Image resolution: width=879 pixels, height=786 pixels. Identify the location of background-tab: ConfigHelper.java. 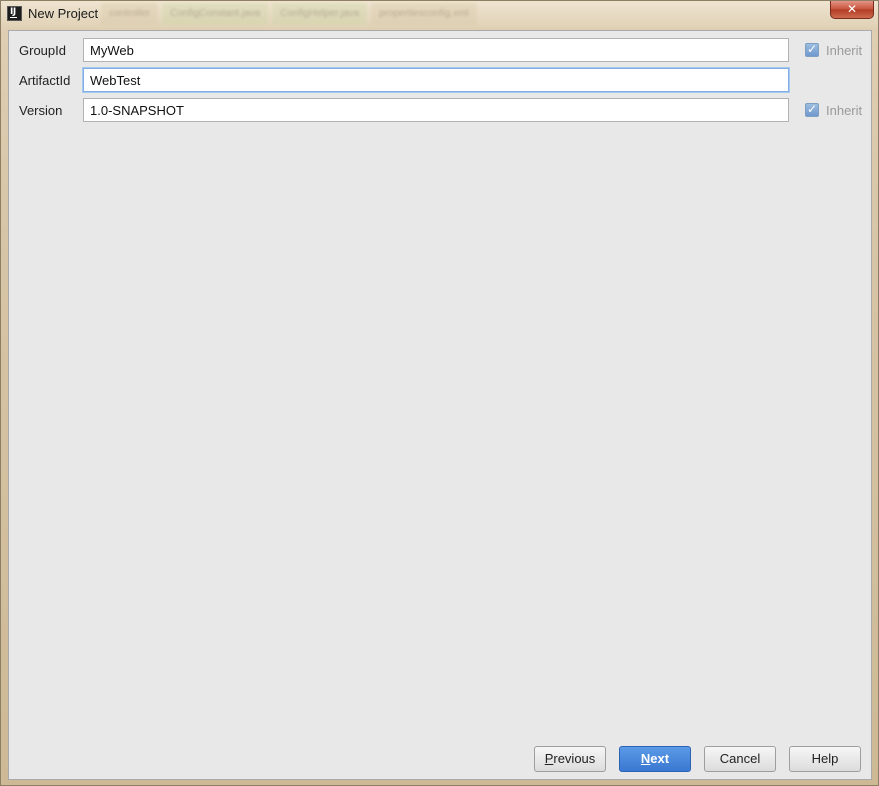
(320, 14).